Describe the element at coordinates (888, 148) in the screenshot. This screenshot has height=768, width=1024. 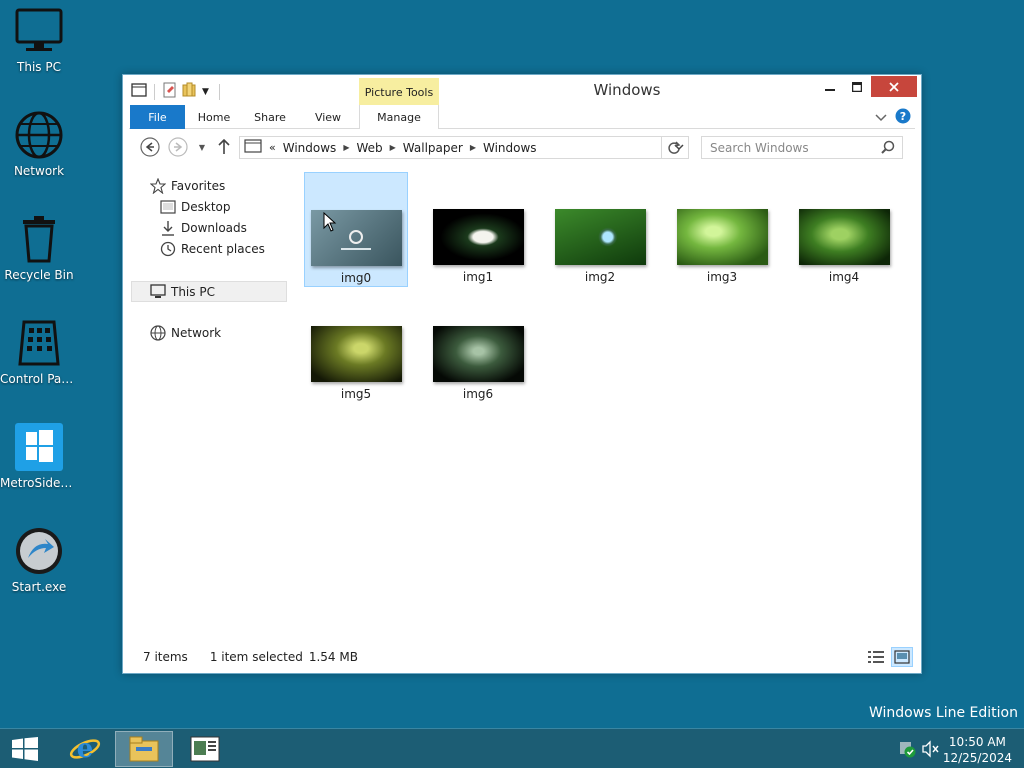
I see `search-icon` at that location.